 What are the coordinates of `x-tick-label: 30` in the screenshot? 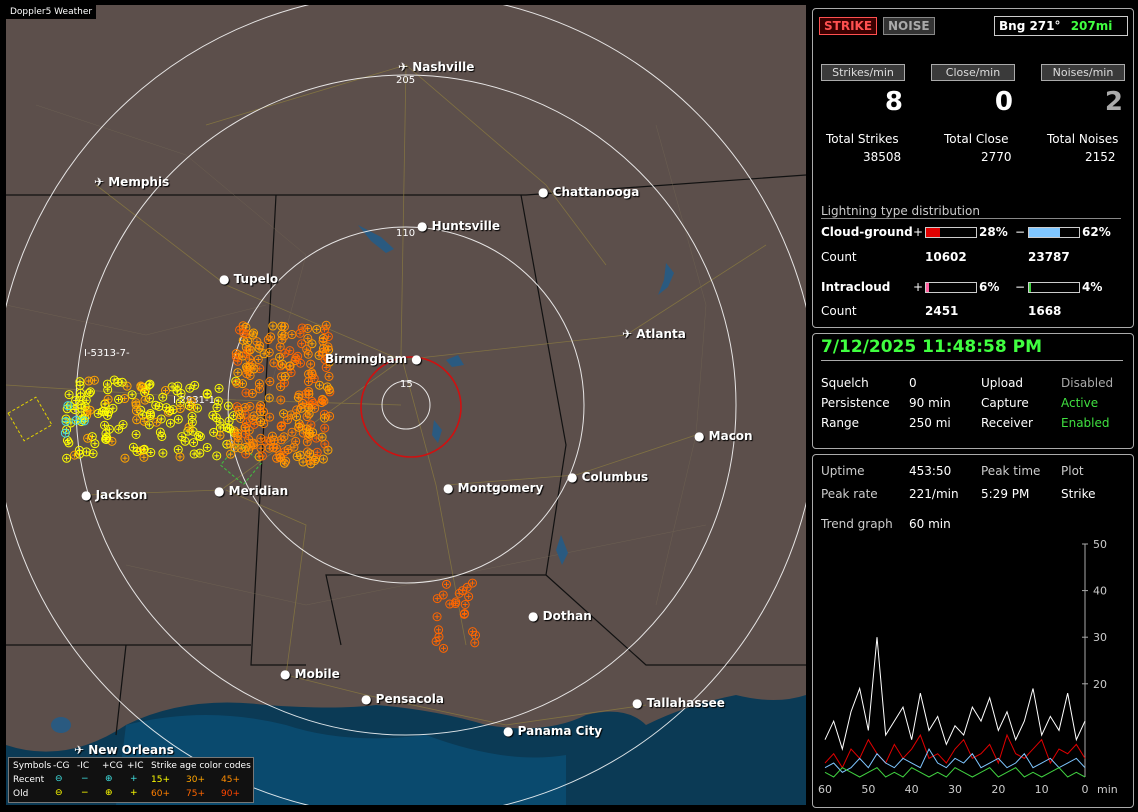 It's located at (955, 789).